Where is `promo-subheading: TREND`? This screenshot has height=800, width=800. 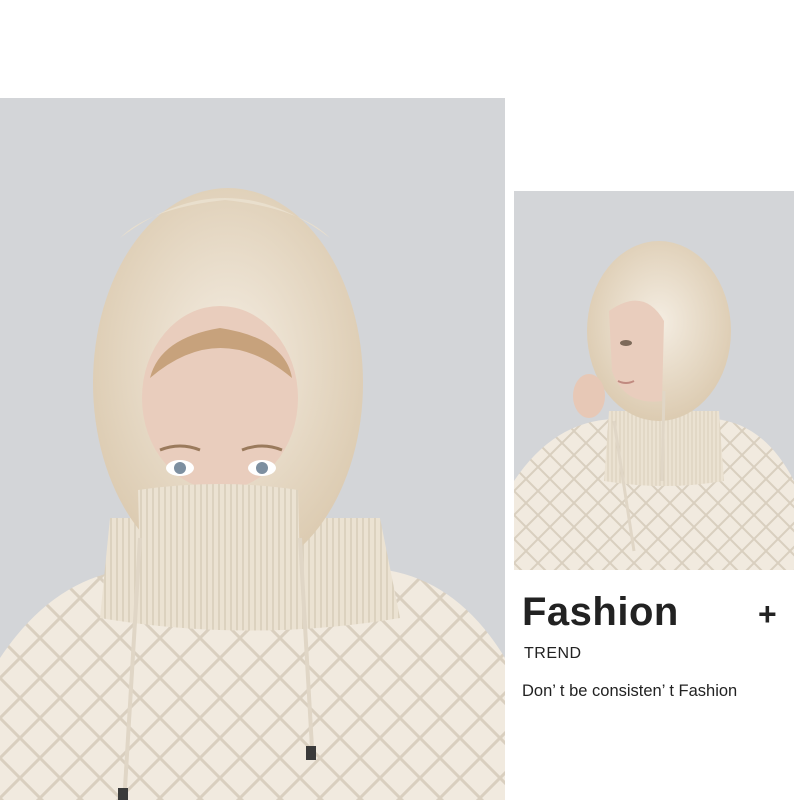 promo-subheading: TREND is located at coordinates (553, 653).